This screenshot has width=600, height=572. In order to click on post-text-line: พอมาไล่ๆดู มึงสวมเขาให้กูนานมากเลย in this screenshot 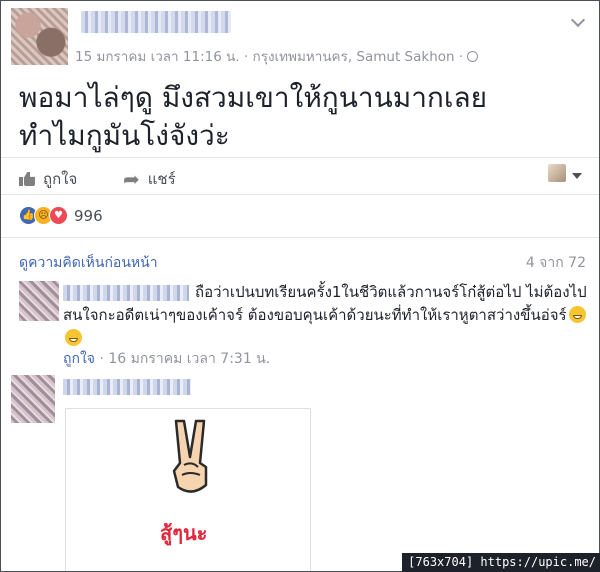, I will do `click(253, 97)`.